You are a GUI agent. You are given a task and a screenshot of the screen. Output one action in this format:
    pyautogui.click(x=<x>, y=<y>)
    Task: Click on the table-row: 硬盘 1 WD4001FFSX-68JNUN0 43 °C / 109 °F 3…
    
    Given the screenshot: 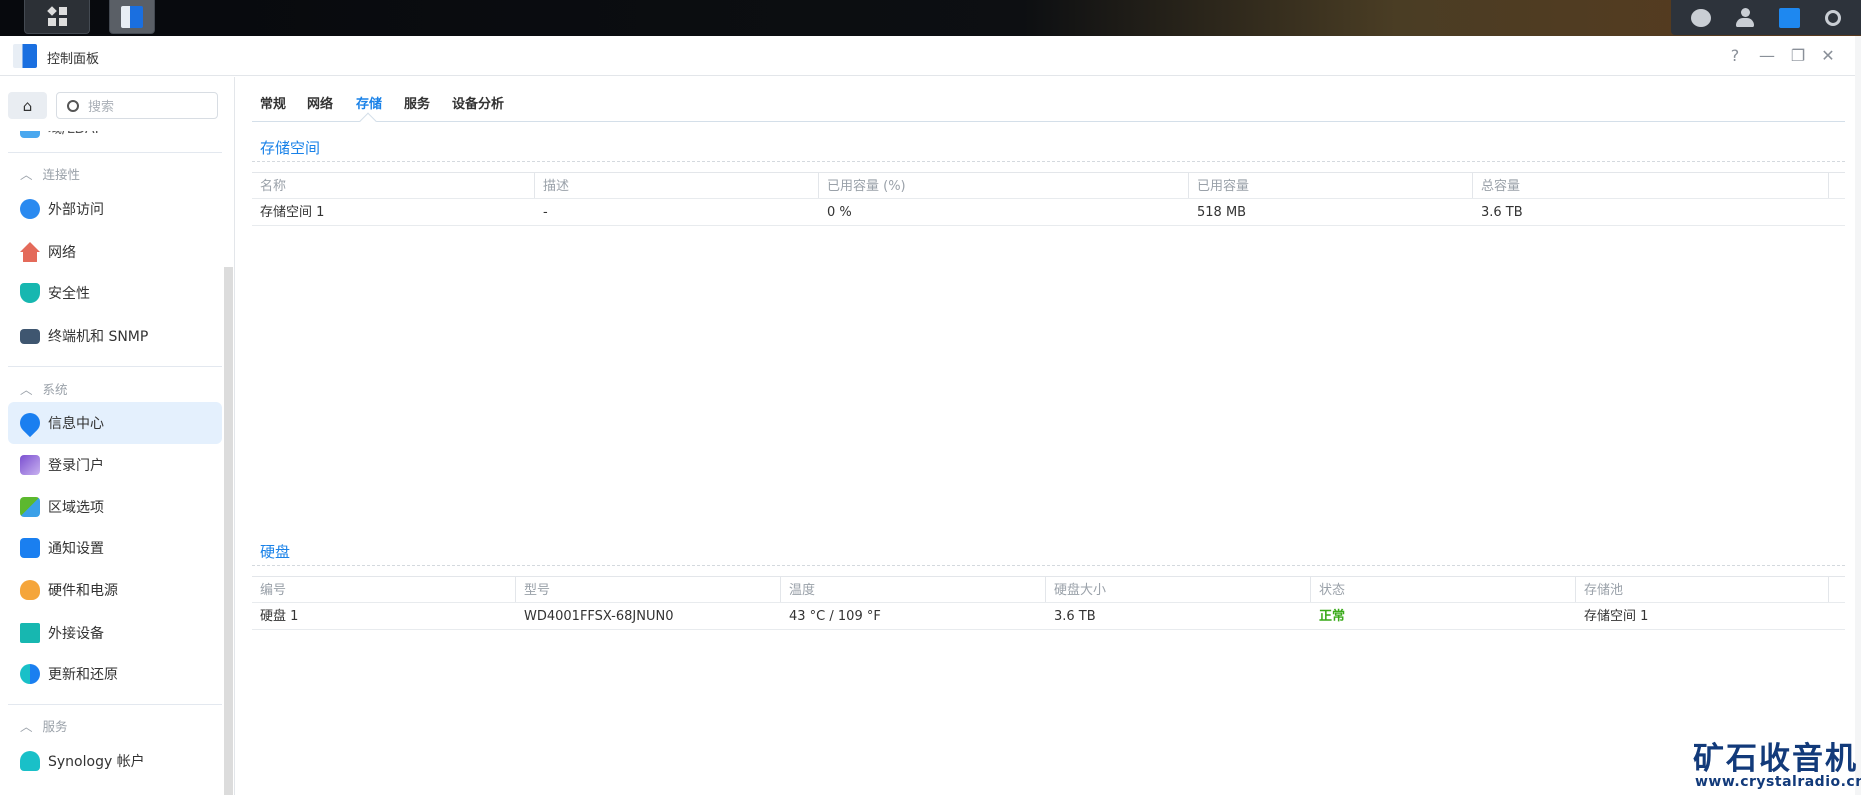 What is the action you would take?
    pyautogui.click(x=1048, y=616)
    